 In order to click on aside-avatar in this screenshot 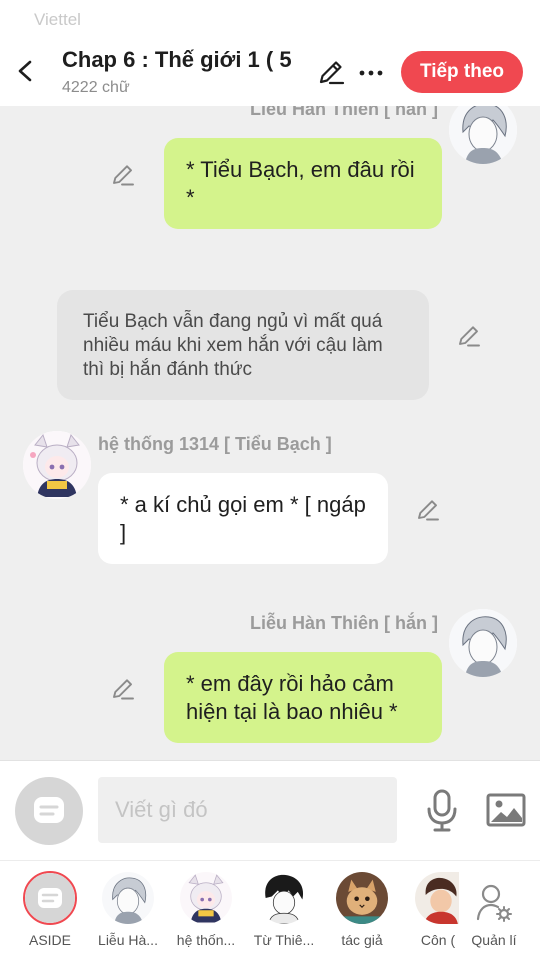, I will do `click(50, 898)`.